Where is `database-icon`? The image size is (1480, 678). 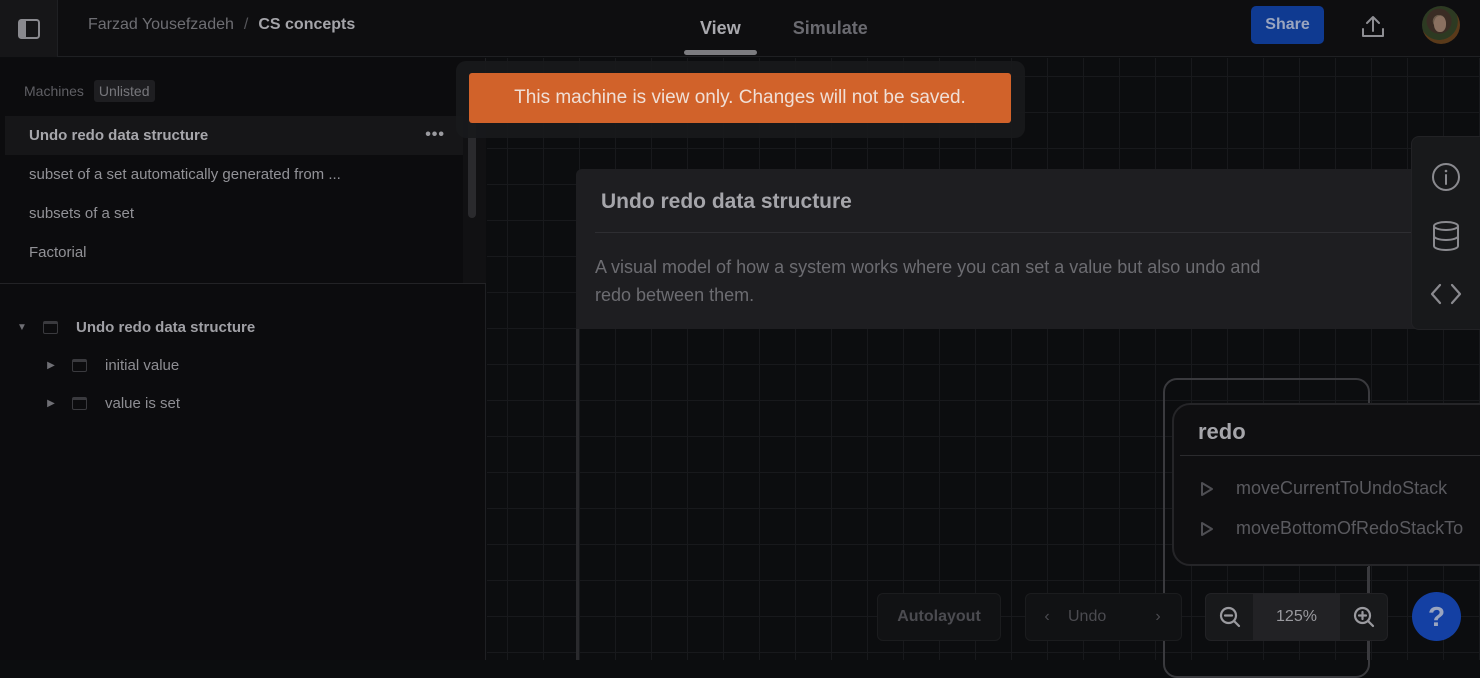
database-icon is located at coordinates (1446, 236).